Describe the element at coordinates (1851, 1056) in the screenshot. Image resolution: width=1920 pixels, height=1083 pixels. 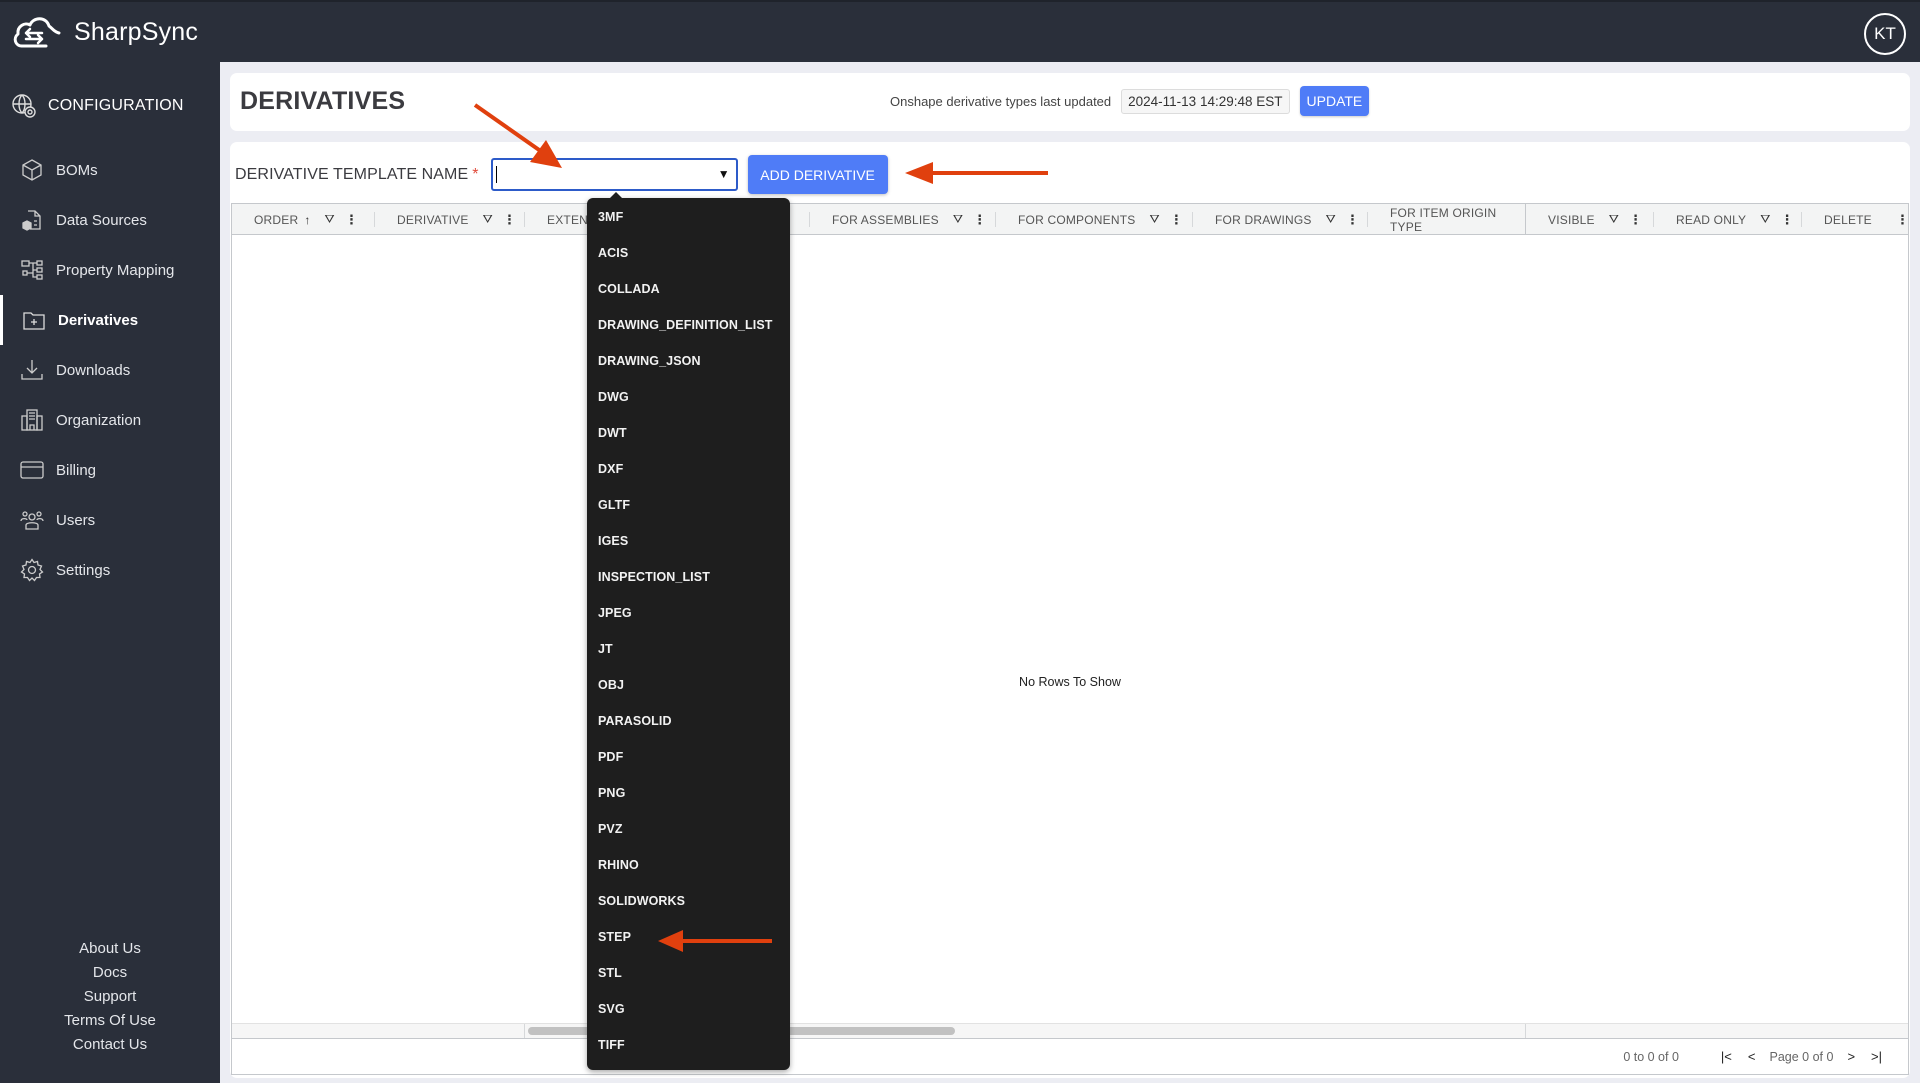
I see `next-page-icon: >` at that location.